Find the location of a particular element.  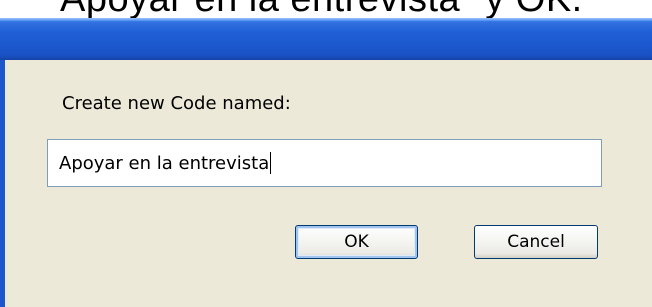

prompt-label: Create new Code named: is located at coordinates (176, 103).